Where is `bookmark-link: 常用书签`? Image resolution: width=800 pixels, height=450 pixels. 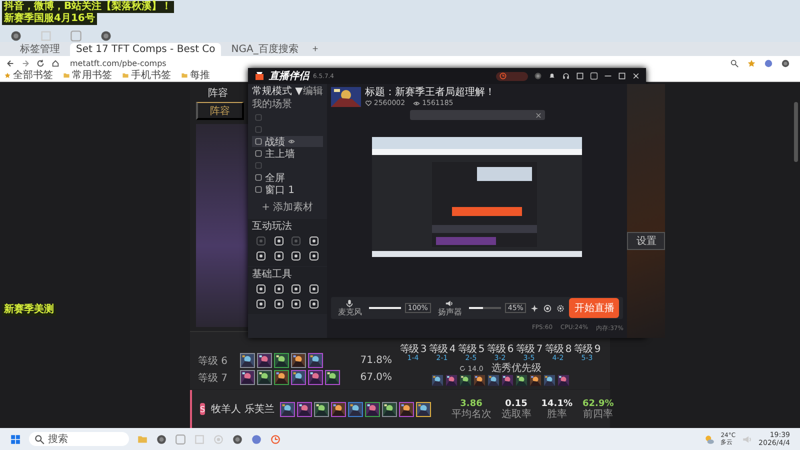
bookmark-link: 常用书签 is located at coordinates (87, 75).